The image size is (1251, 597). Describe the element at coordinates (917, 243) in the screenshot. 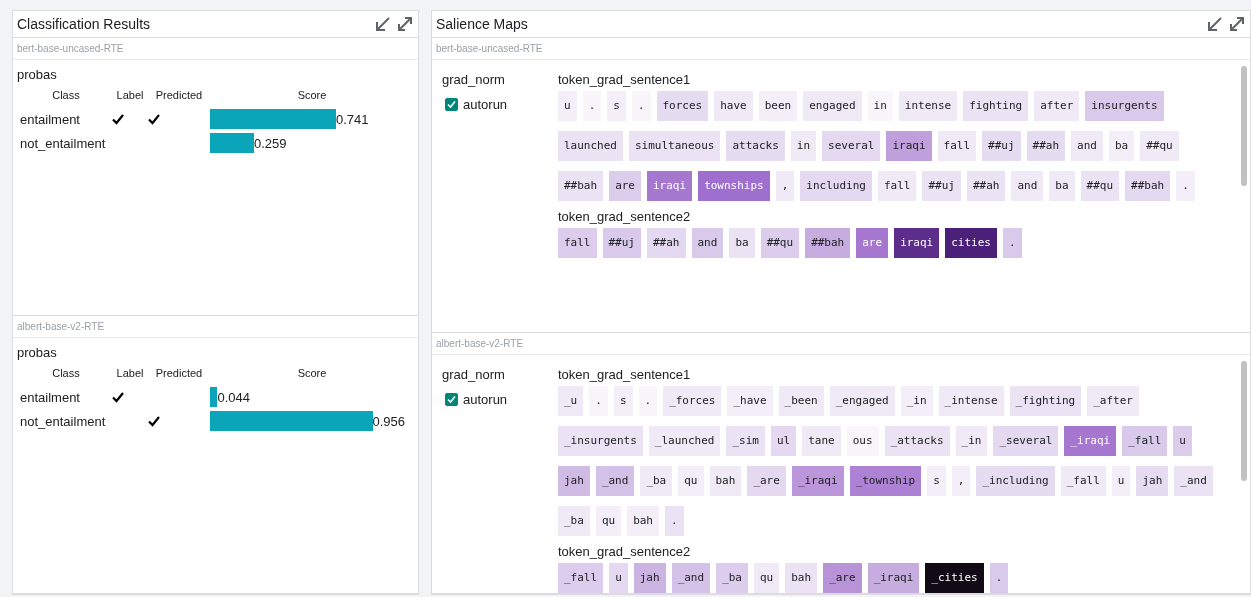

I see `token-chip: iraqi` at that location.